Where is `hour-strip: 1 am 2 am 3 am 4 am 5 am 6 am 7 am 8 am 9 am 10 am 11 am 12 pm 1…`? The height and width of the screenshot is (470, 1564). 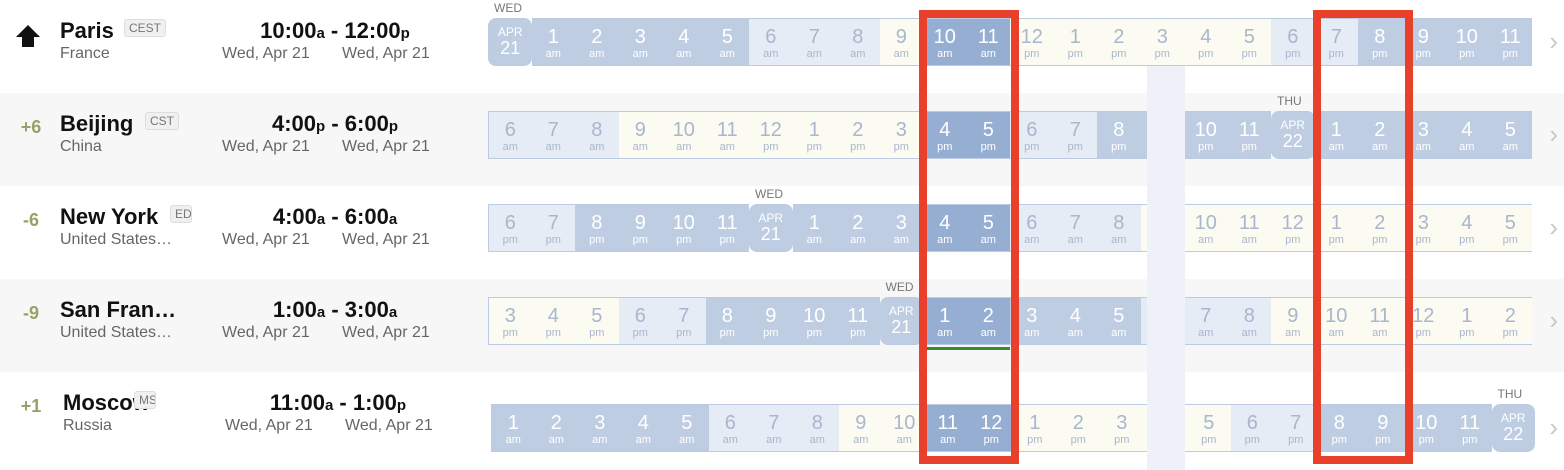 hour-strip: 1 am 2 am 3 am 4 am 5 am 6 am 7 am 8 am 9 am 10 am 11 am 12 pm 1… is located at coordinates (1013, 429).